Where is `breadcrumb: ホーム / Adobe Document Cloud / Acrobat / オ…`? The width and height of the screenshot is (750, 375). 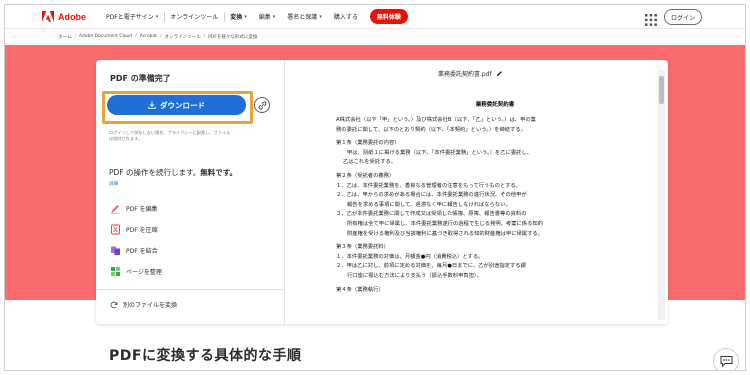
breadcrumb: ホーム / Adobe Document Cloud / Acrobat / オ… is located at coordinates (375, 37).